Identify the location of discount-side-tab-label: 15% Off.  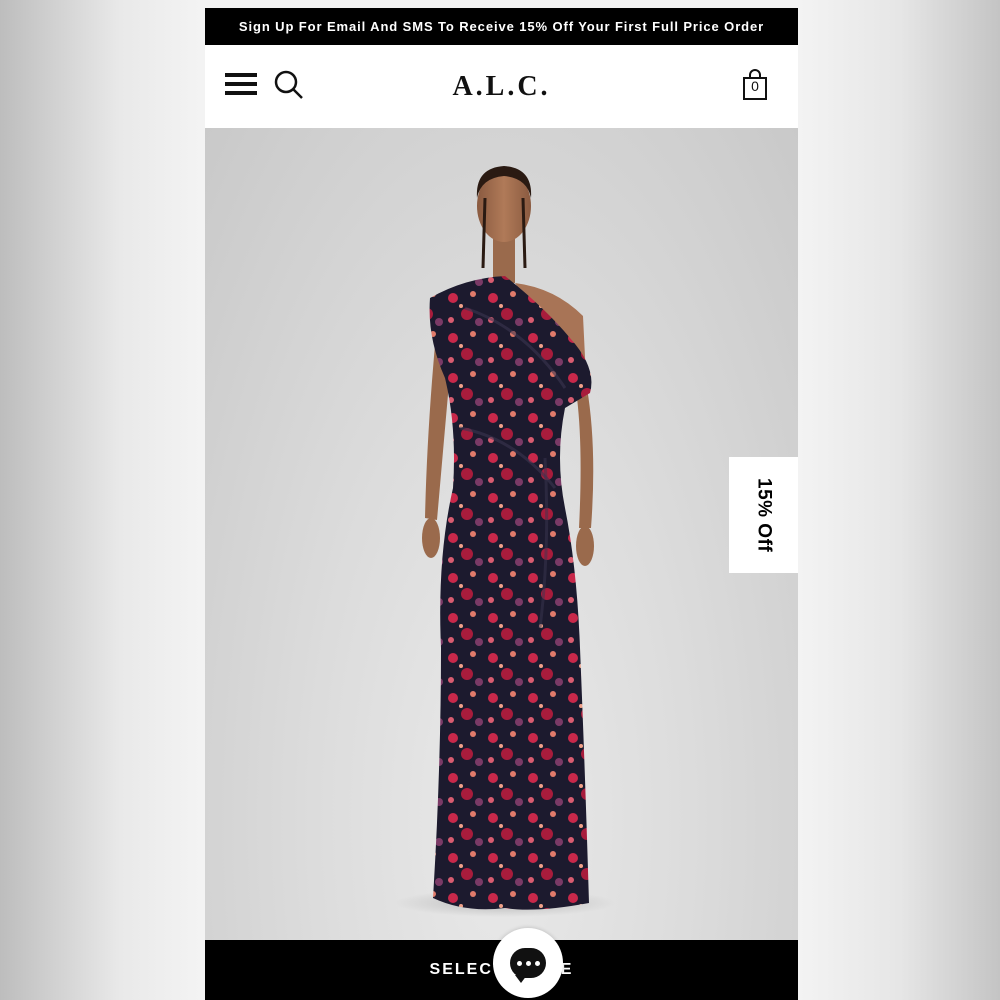
(764, 515).